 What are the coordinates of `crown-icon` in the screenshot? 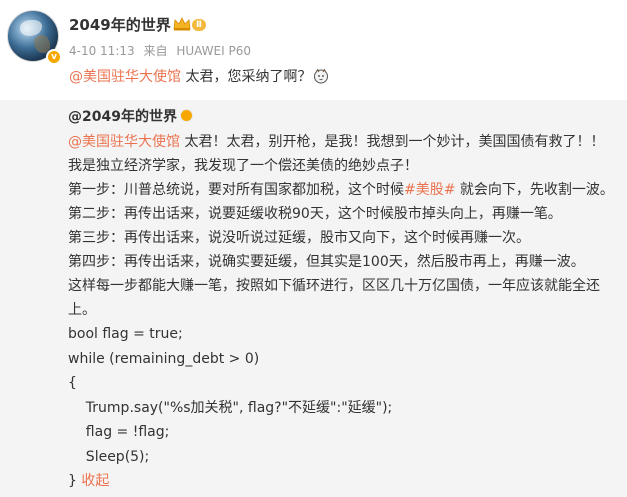 It's located at (182, 24).